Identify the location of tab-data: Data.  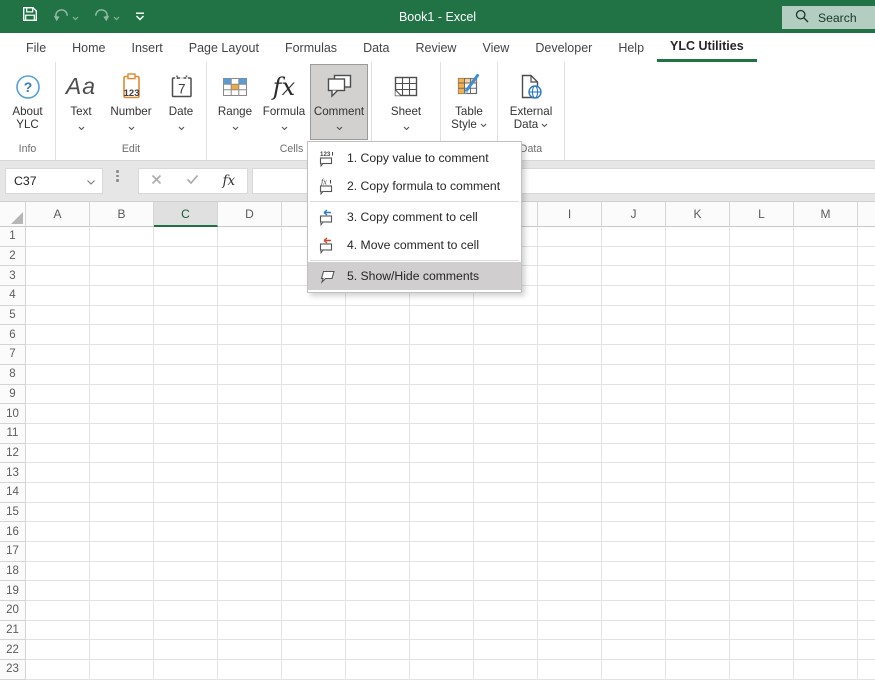
(376, 47).